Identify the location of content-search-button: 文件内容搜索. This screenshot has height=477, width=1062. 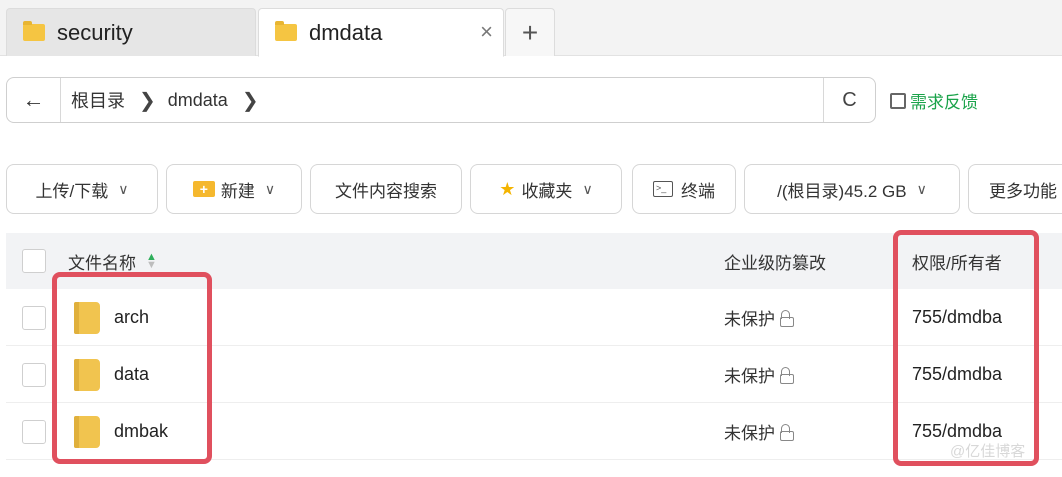
(386, 189).